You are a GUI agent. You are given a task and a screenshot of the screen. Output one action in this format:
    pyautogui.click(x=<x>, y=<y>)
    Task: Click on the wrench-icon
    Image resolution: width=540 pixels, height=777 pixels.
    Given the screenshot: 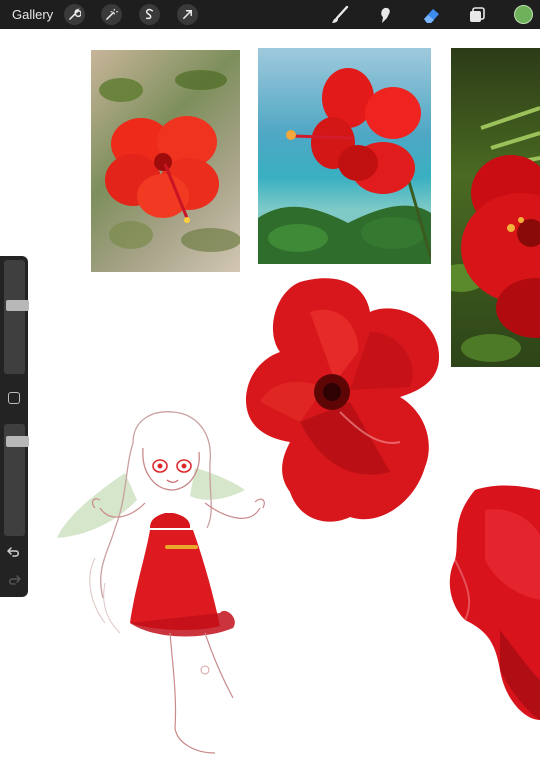 What is the action you would take?
    pyautogui.click(x=75, y=14)
    